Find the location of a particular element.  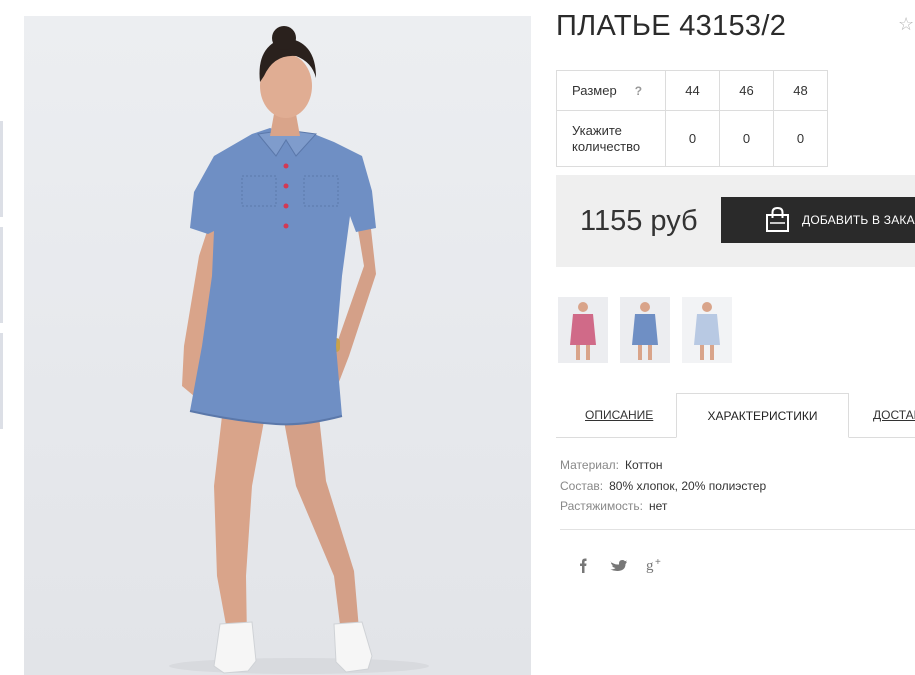

spec-row: Материал: Коттон is located at coordinates (663, 465).